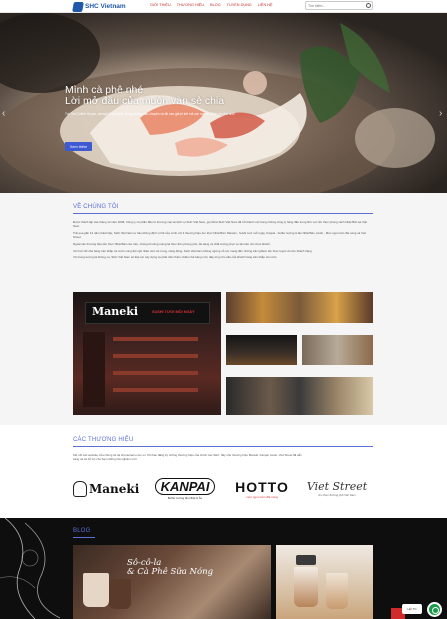  What do you see at coordinates (239, 5) in the screenshot?
I see `nav-careers: TUYỂN DỤNG` at bounding box center [239, 5].